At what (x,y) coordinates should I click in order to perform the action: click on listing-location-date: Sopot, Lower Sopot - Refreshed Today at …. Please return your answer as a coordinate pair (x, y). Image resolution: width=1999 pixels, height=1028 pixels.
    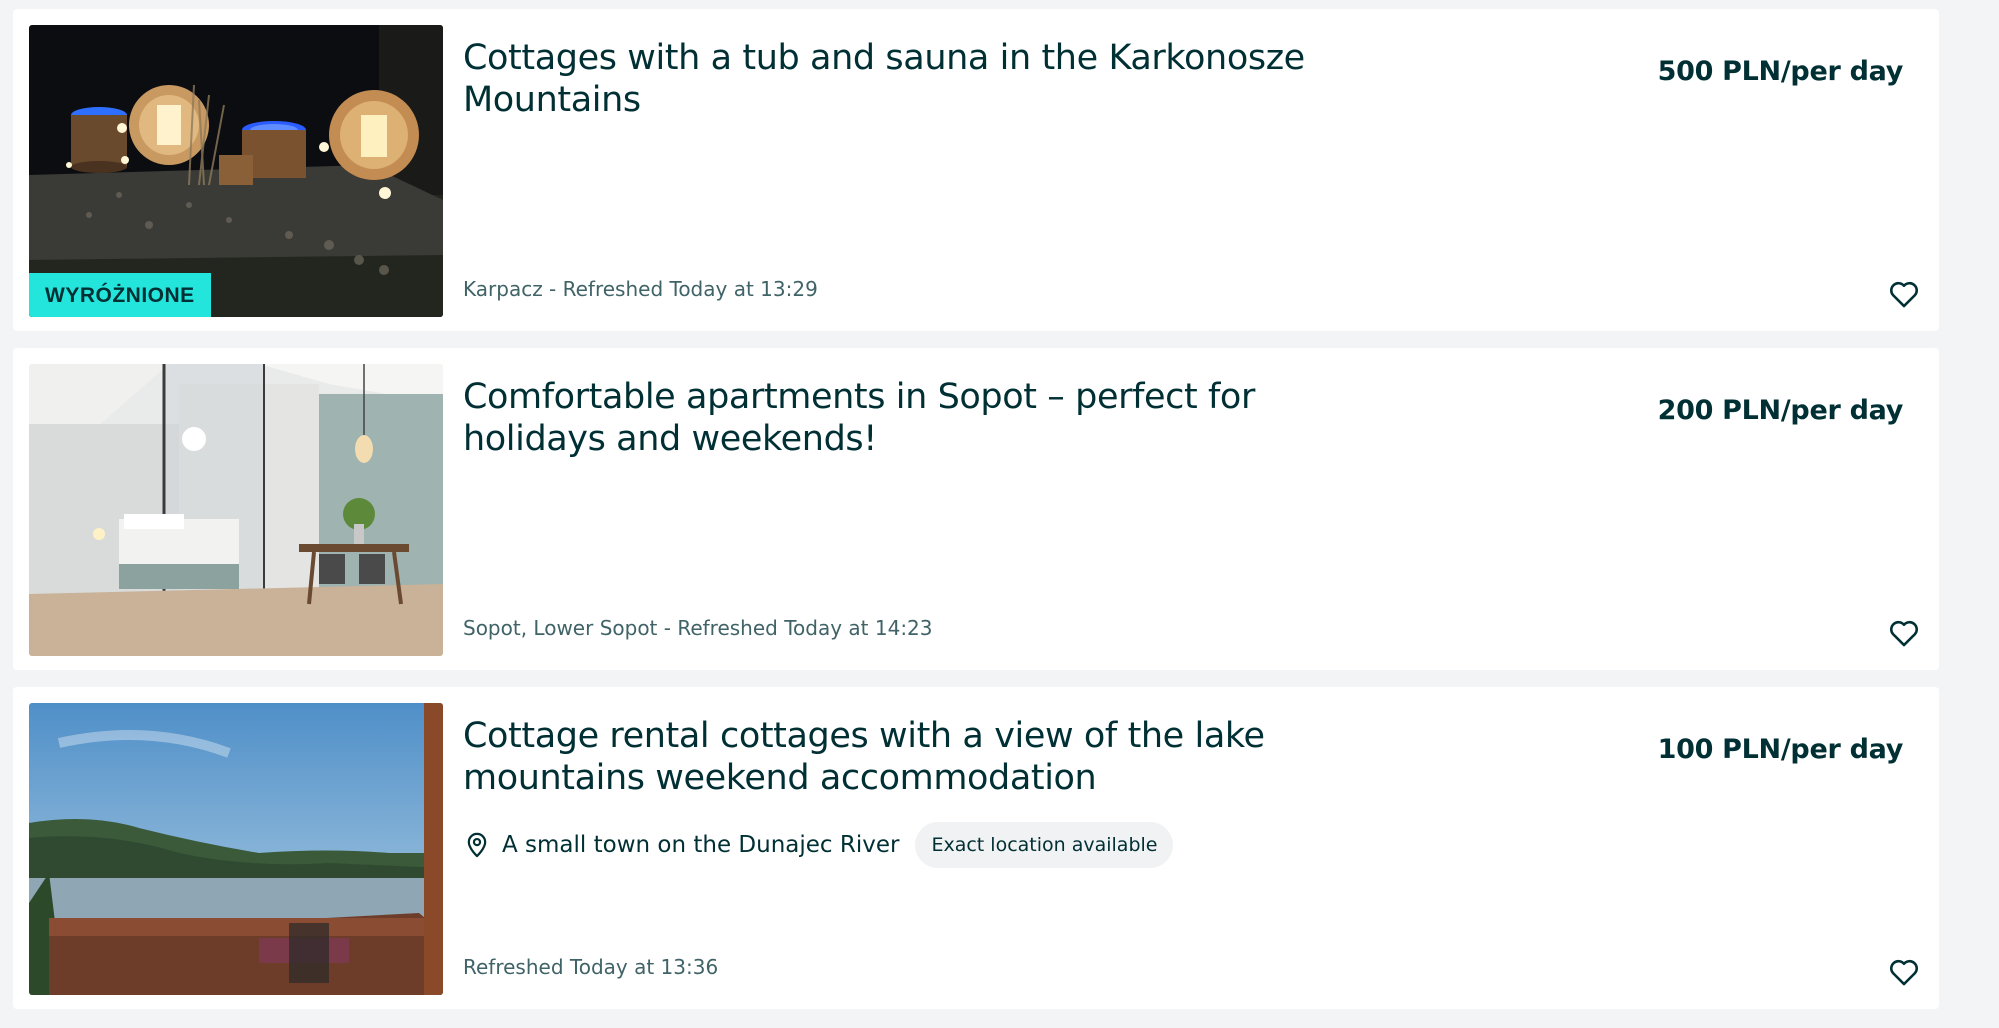
    Looking at the image, I should click on (698, 628).